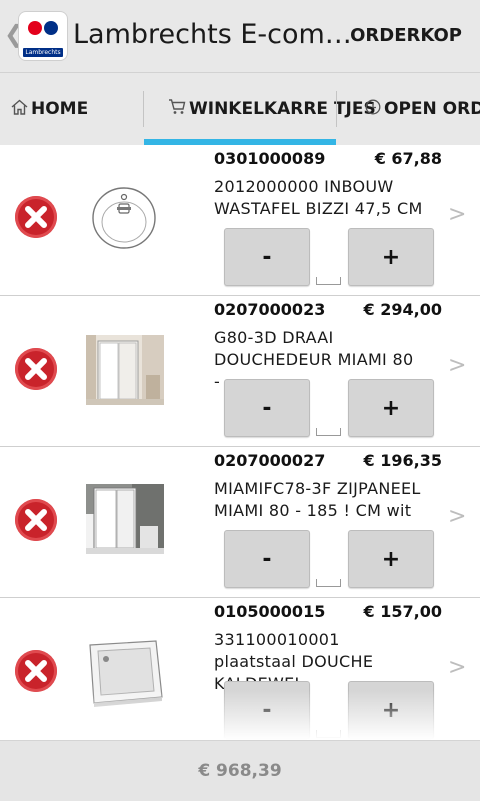 This screenshot has width=480, height=801. What do you see at coordinates (318, 197) in the screenshot?
I see `item-description: 2012000000 INBOUW WASTAFEL BIZZI 47,5 CM` at bounding box center [318, 197].